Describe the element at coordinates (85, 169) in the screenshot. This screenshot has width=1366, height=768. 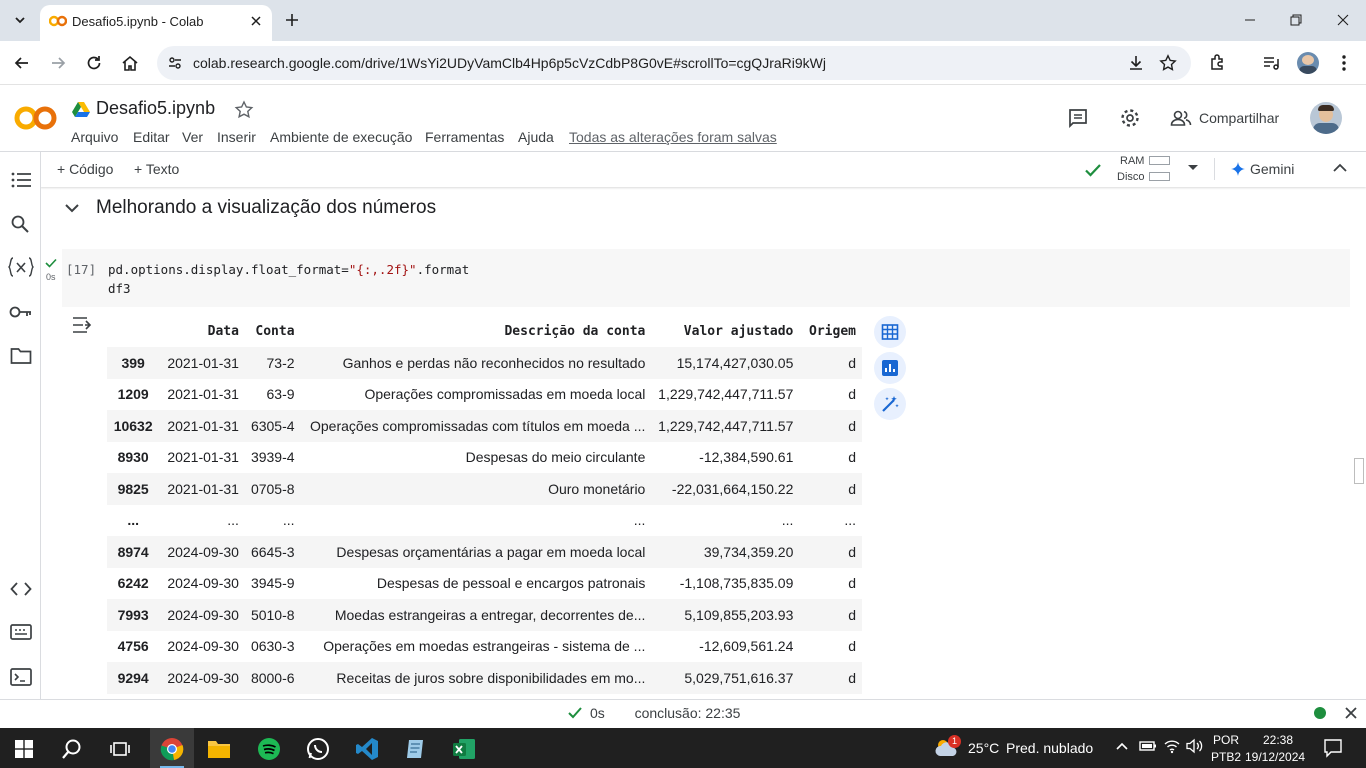
I see `add-code-button: + Código` at that location.